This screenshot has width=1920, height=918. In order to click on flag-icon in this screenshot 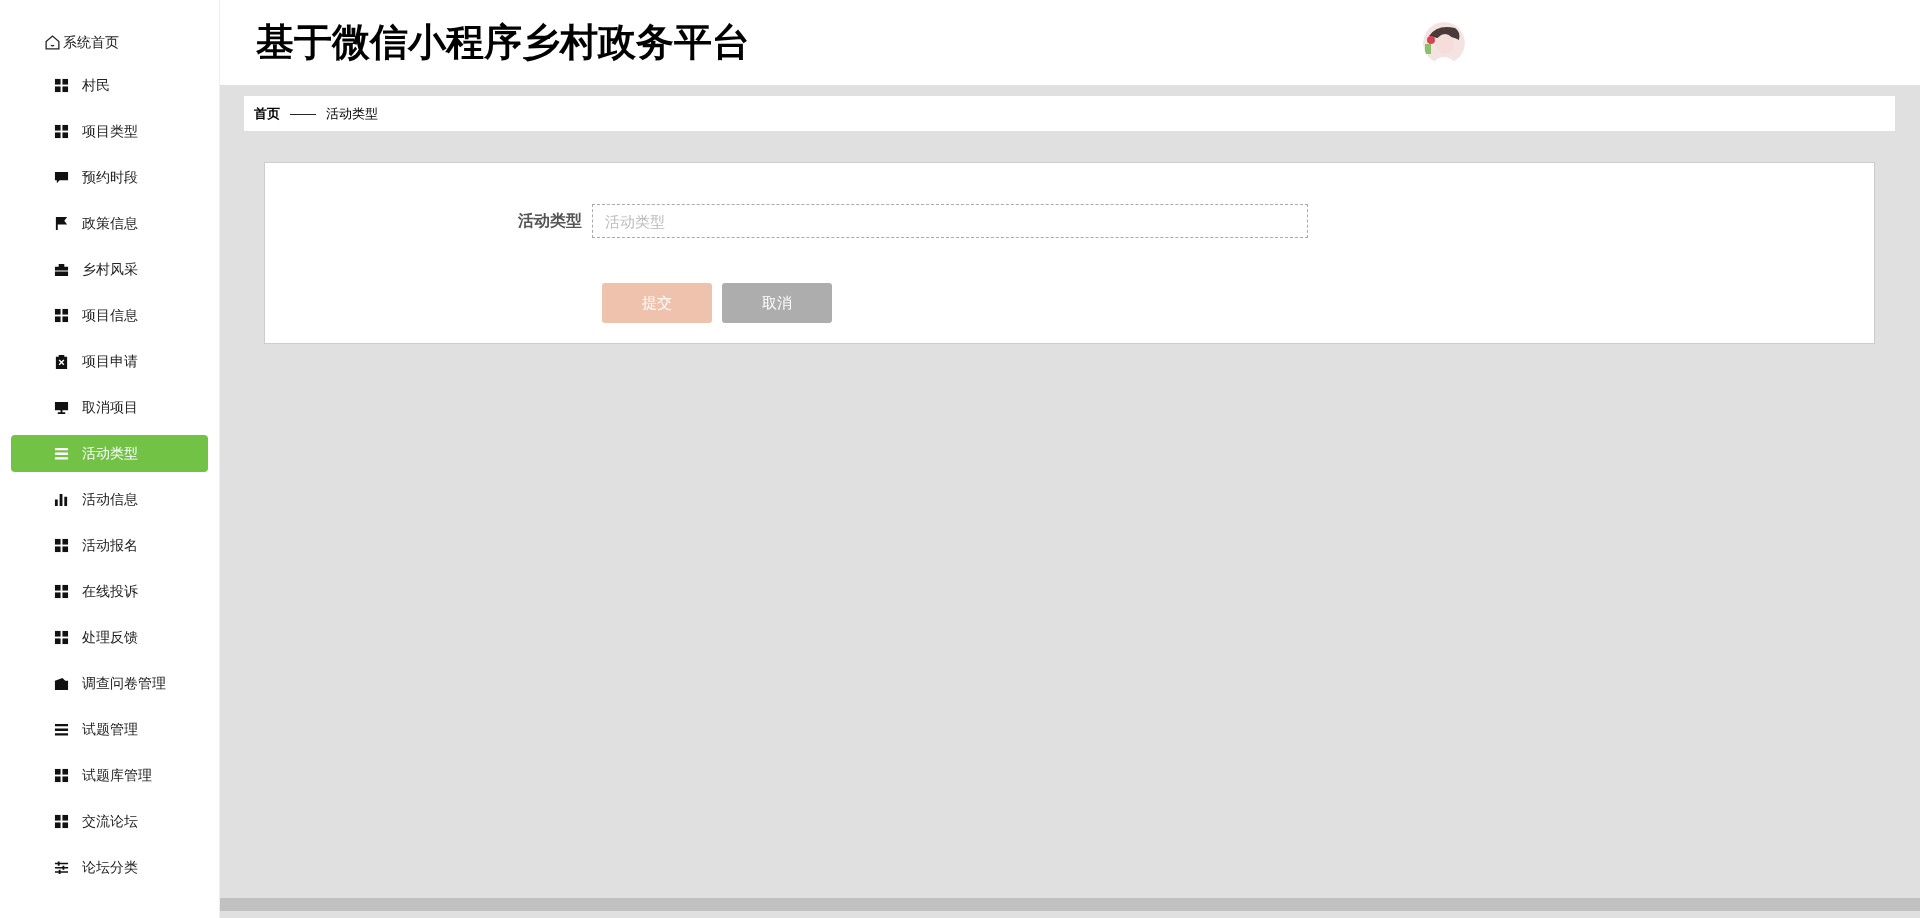, I will do `click(61, 223)`.